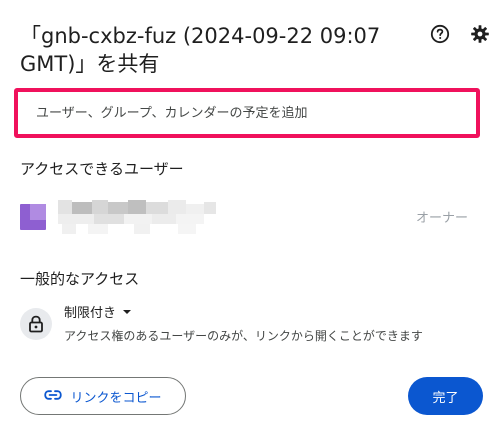 The width and height of the screenshot is (502, 435). What do you see at coordinates (440, 34) in the screenshot?
I see `help-icon` at bounding box center [440, 34].